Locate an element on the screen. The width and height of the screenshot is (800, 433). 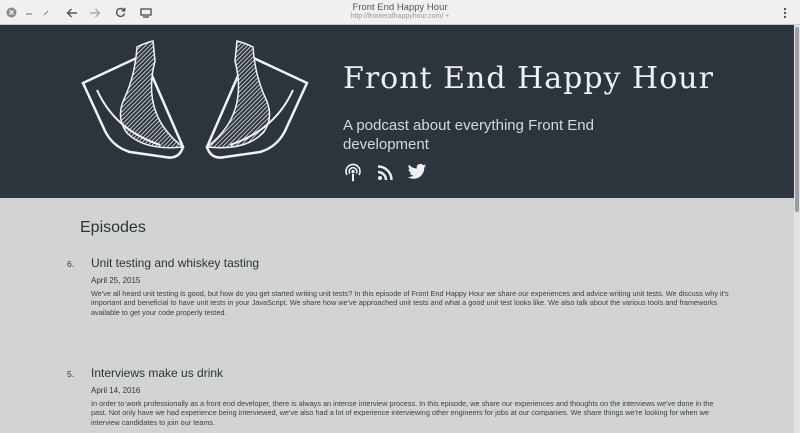
screen-icon is located at coordinates (146, 12).